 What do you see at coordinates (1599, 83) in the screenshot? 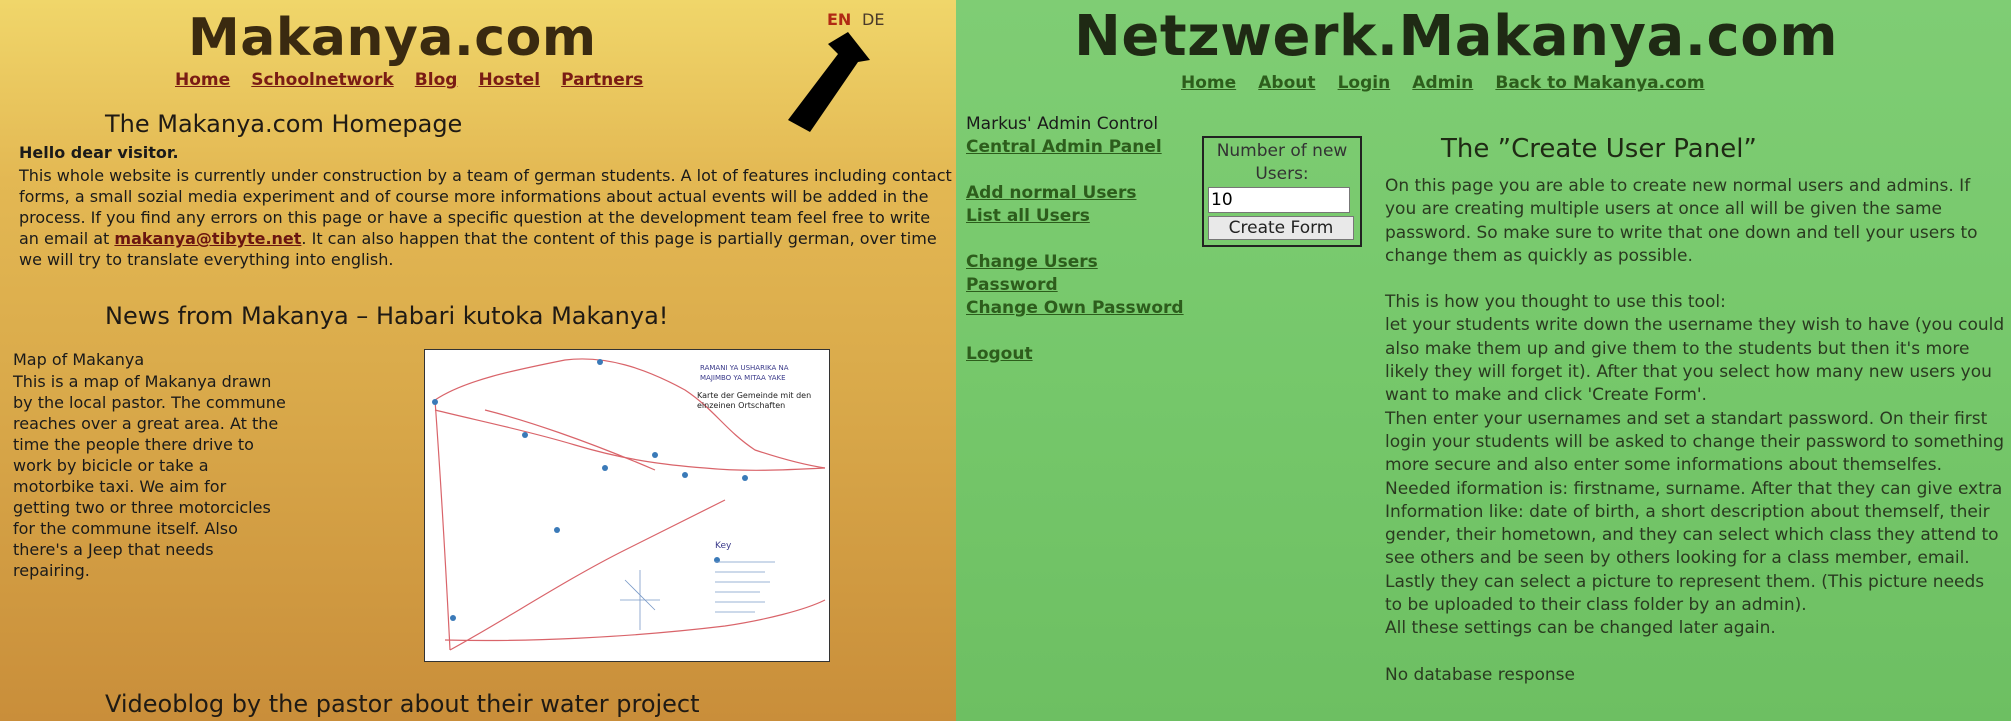
I see `nav-back-link: Back to Makanya.com` at bounding box center [1599, 83].